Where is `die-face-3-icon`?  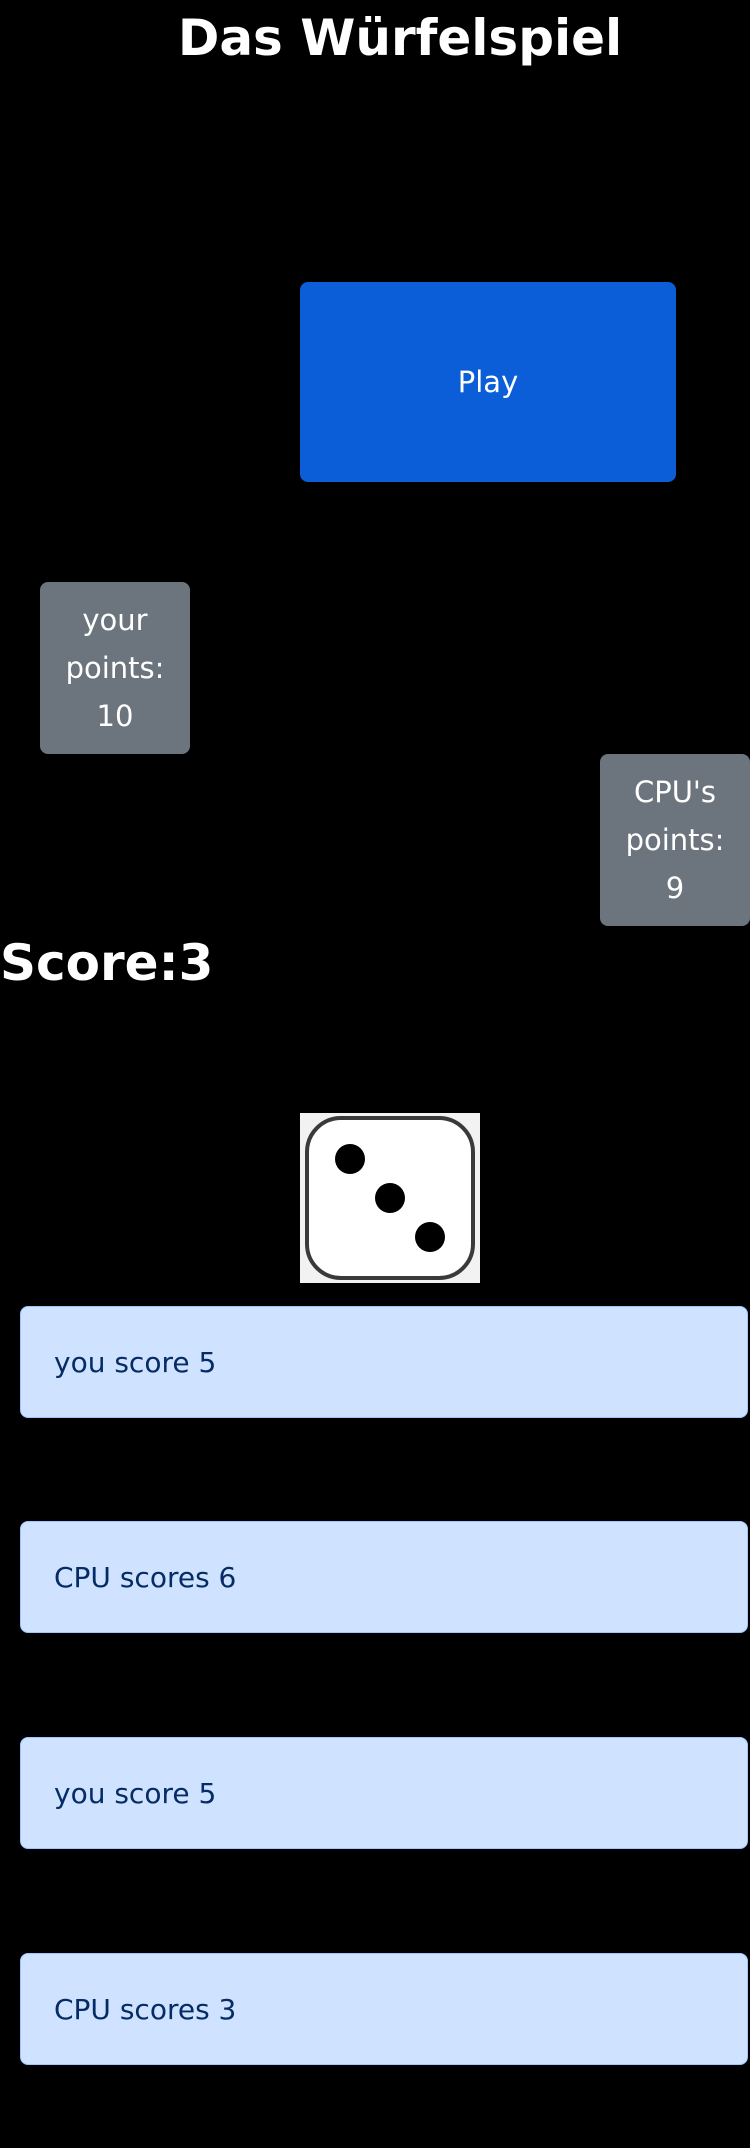
die-face-3-icon is located at coordinates (390, 1198).